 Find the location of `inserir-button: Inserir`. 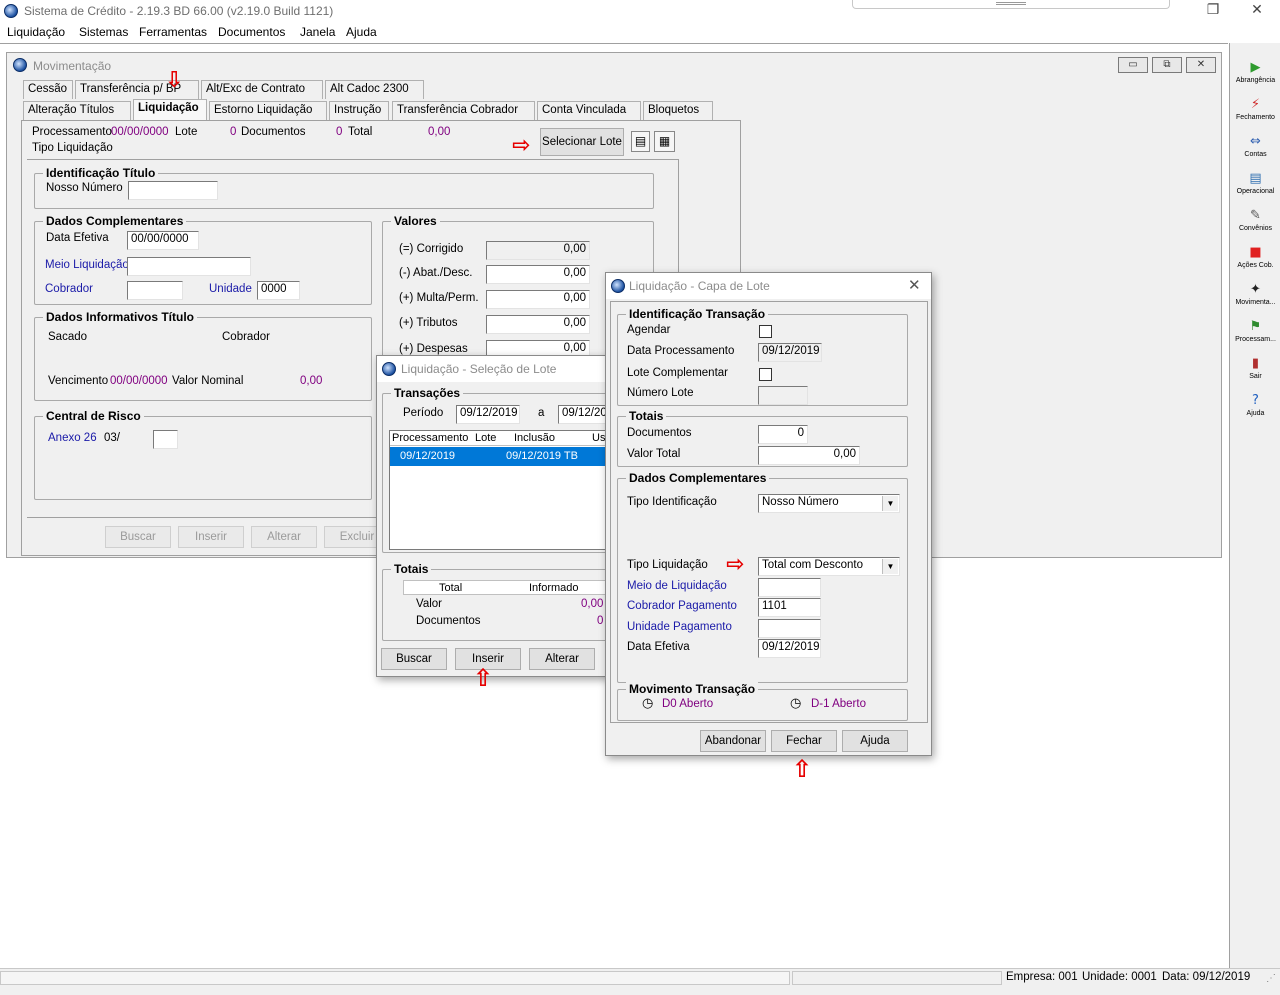

inserir-button: Inserir is located at coordinates (211, 537).